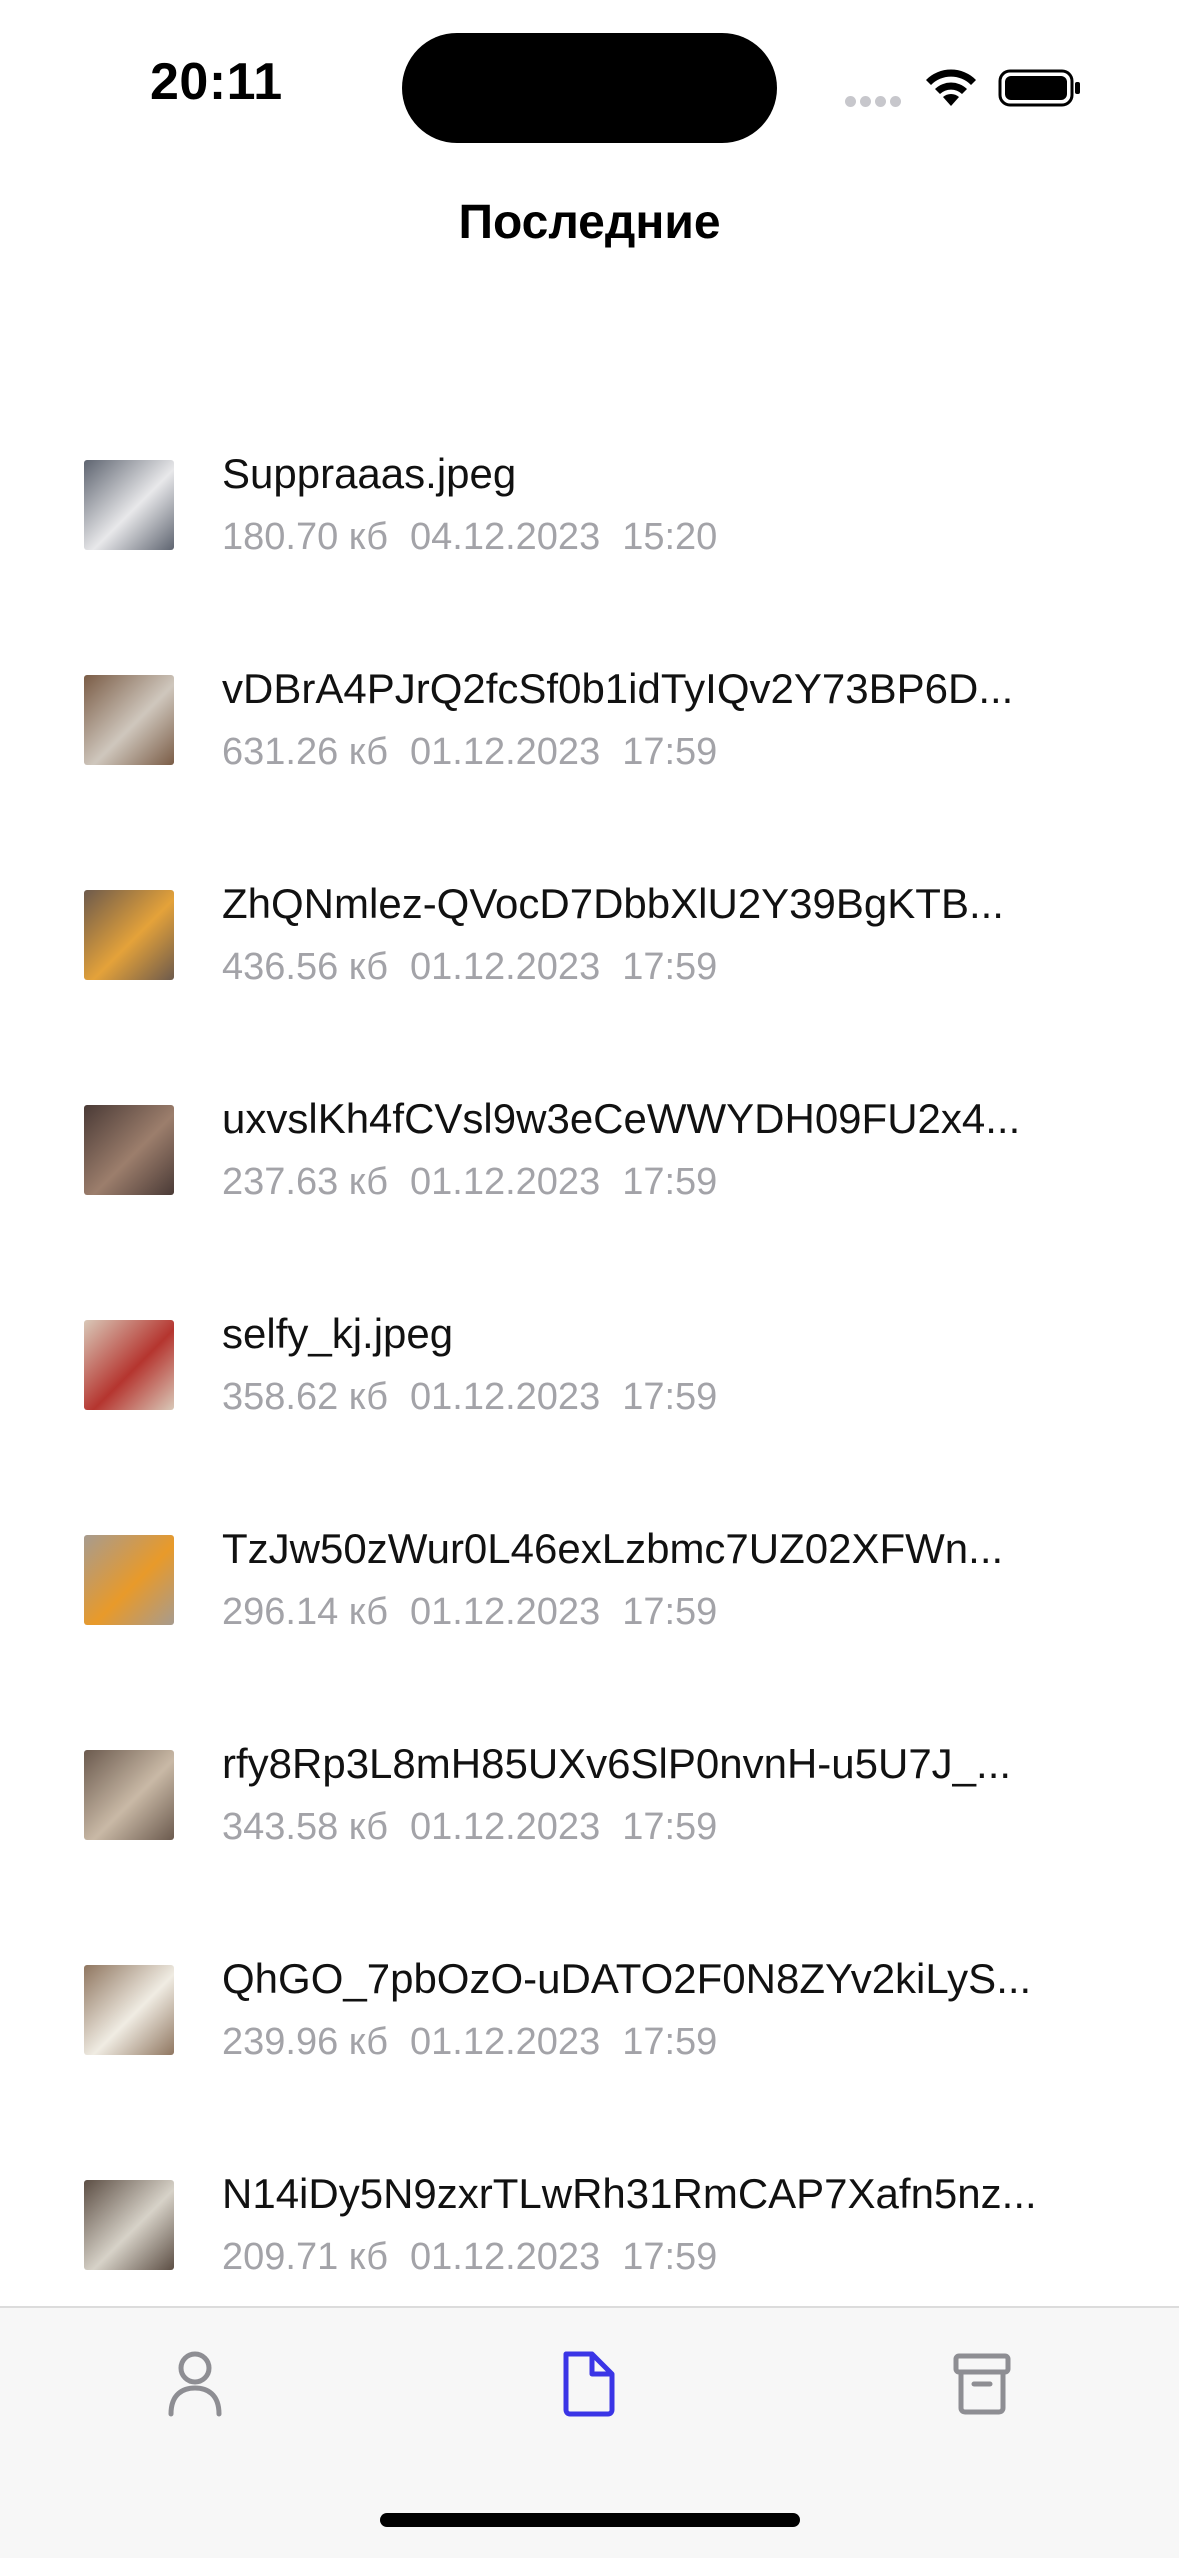  Describe the element at coordinates (589, 88) in the screenshot. I see `dynamic-island` at that location.